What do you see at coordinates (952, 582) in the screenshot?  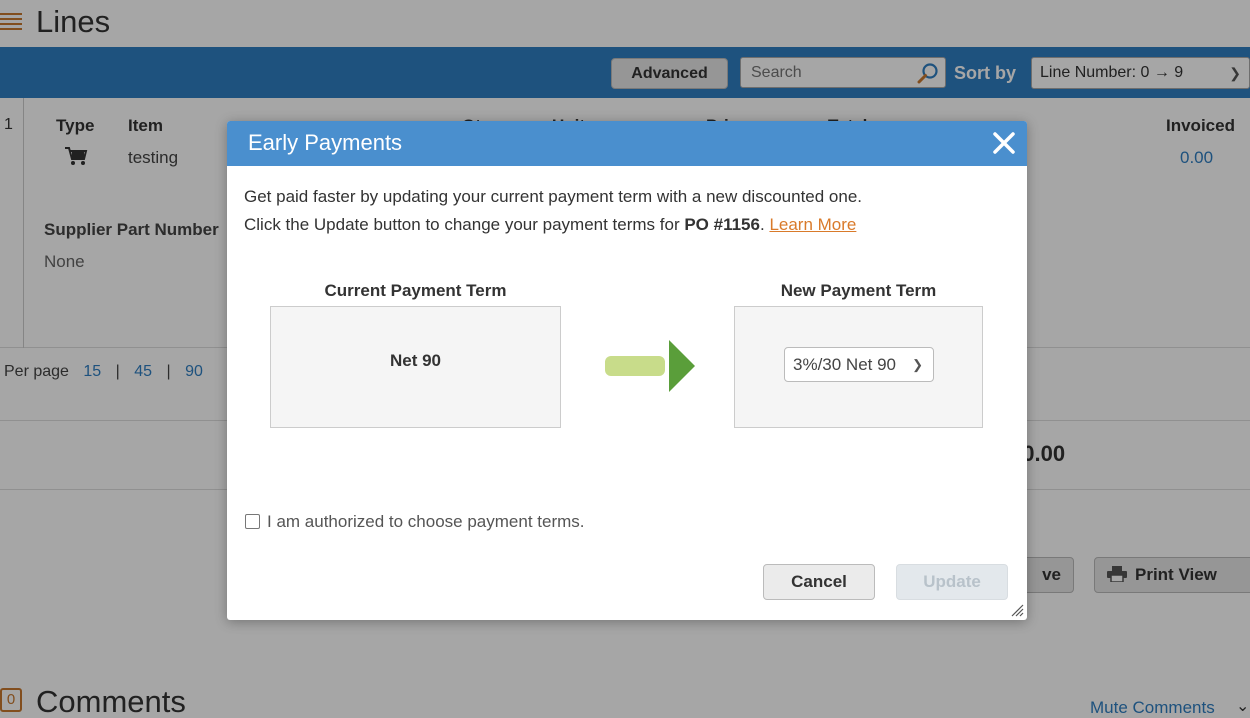 I see `update-button: Update` at bounding box center [952, 582].